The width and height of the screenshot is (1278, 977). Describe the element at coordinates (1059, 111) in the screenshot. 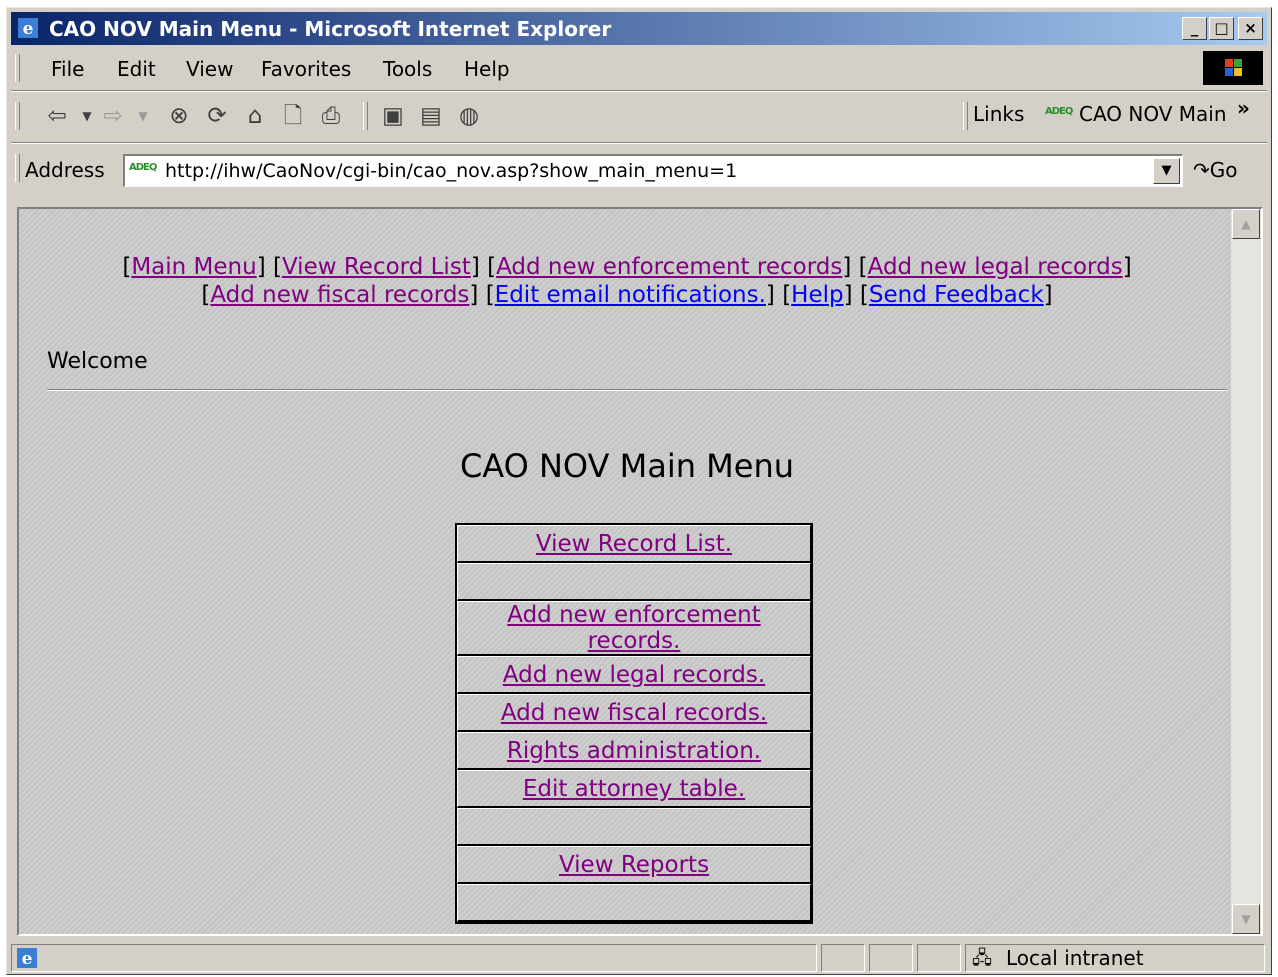

I see `adeq-site-icon: ADEQ` at that location.